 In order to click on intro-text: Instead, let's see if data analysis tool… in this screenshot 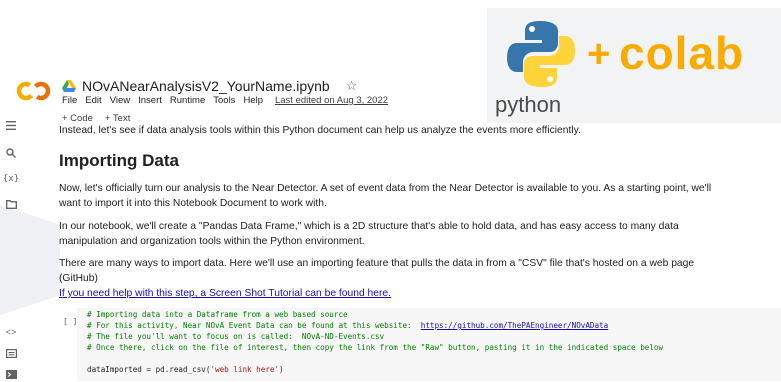, I will do `click(320, 130)`.